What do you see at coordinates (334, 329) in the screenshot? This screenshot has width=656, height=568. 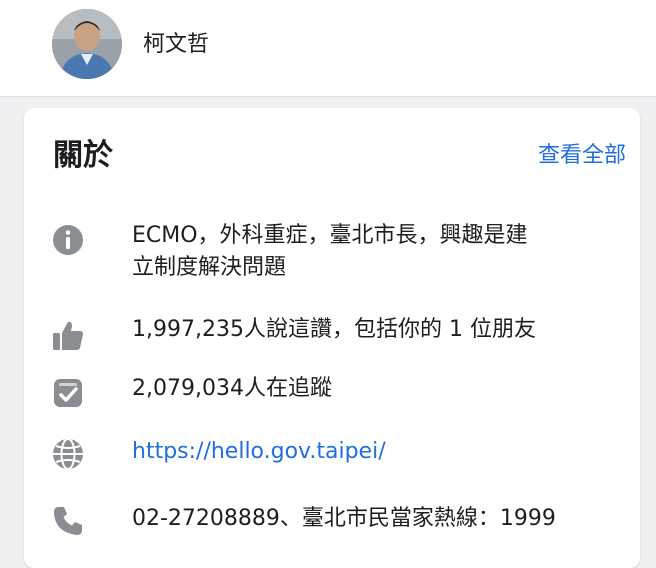 I see `likes-text: 1,997,235人說這讚，包括你的 1 位朋友` at bounding box center [334, 329].